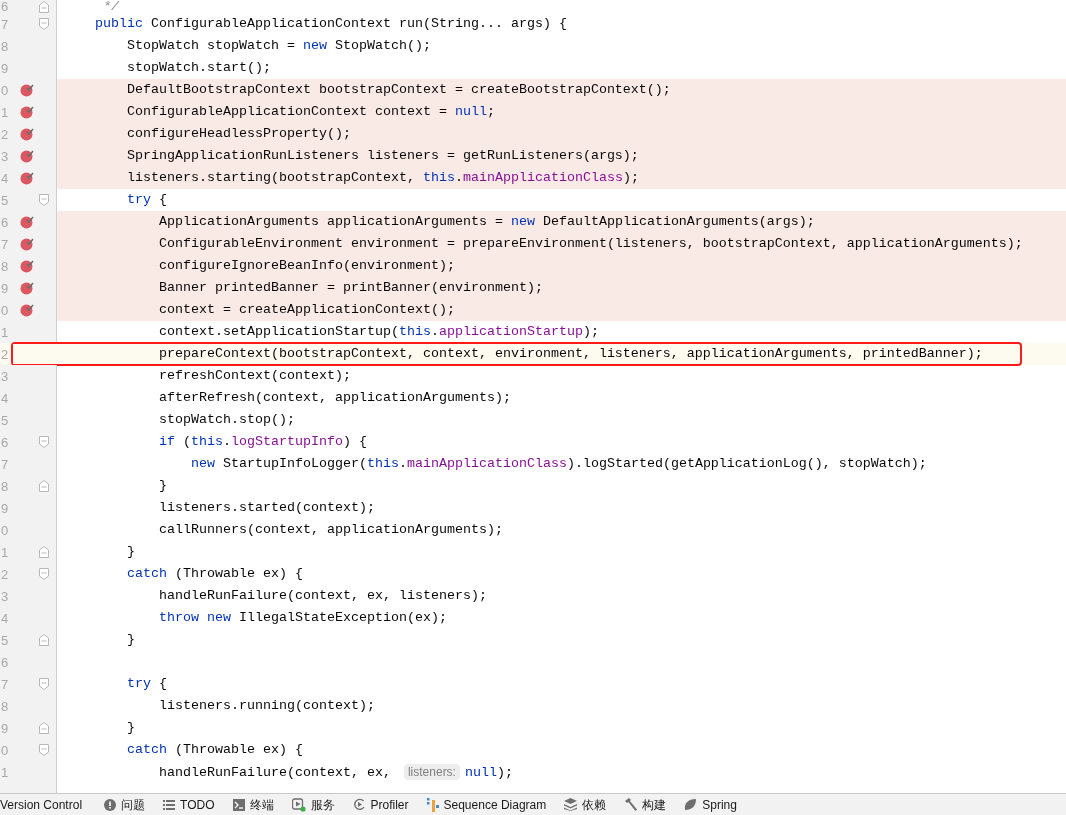 This screenshot has height=815, width=1066. I want to click on line-number: 2, so click(5, 574).